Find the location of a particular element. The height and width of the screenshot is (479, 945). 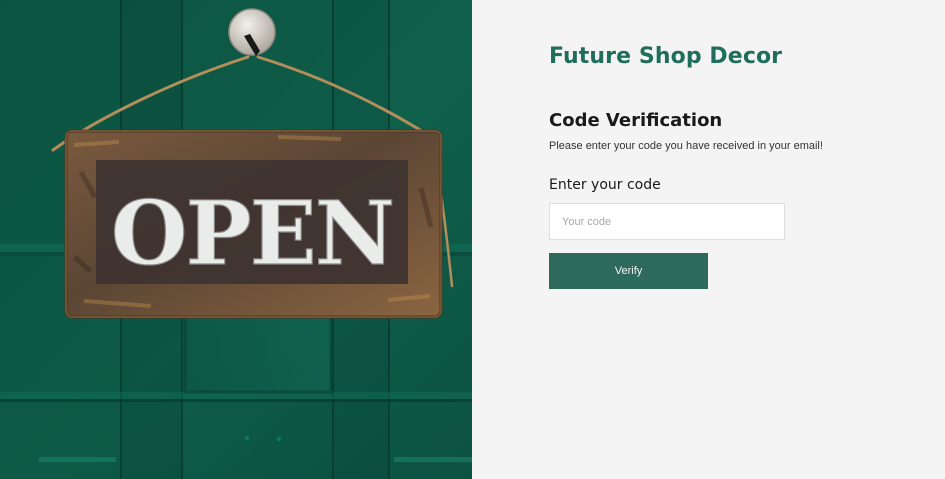

code-input is located at coordinates (667, 221).